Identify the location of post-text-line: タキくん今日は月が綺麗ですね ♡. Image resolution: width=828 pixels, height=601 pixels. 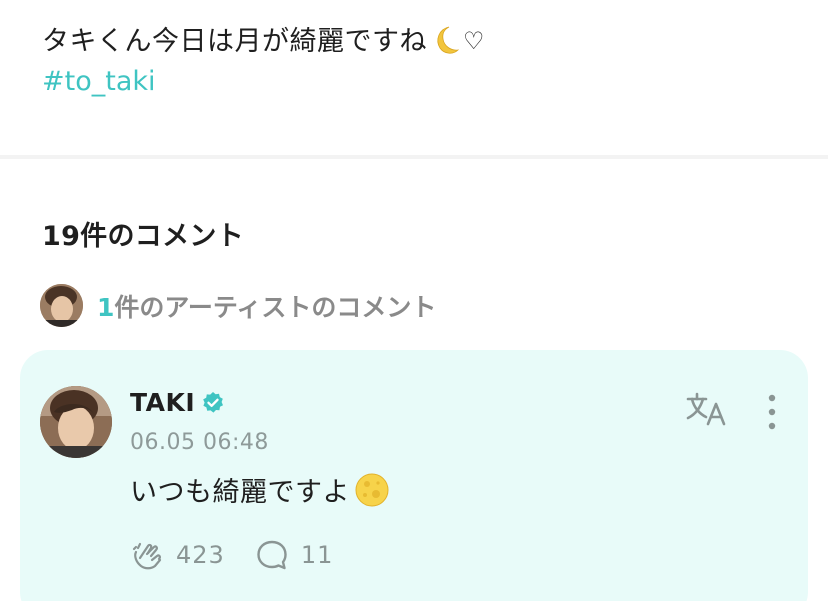
(425, 41).